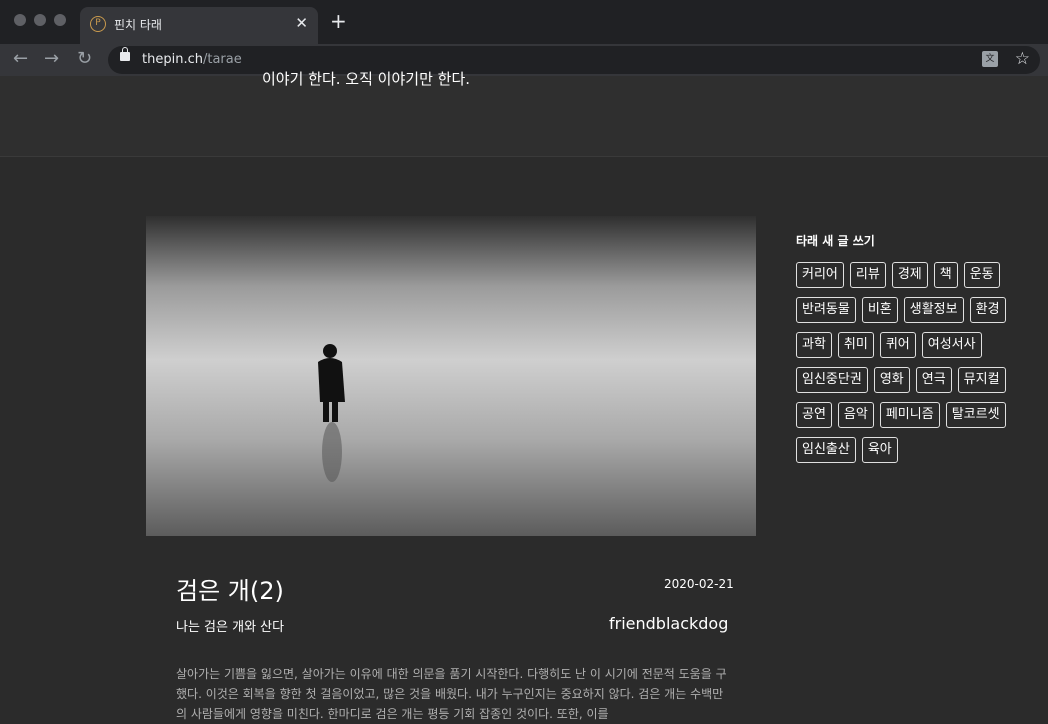 This screenshot has height=724, width=1048. Describe the element at coordinates (981, 380) in the screenshot. I see `category-tag: 뮤지컬` at that location.